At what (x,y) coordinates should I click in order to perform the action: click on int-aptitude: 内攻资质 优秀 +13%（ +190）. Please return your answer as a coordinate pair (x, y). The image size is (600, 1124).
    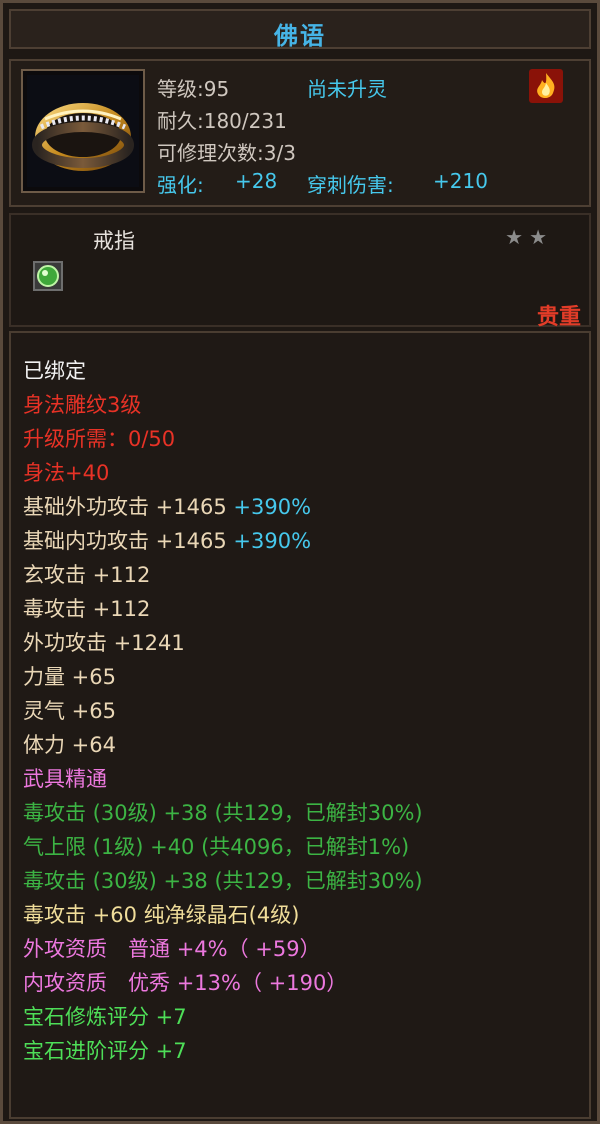
    Looking at the image, I should click on (185, 983).